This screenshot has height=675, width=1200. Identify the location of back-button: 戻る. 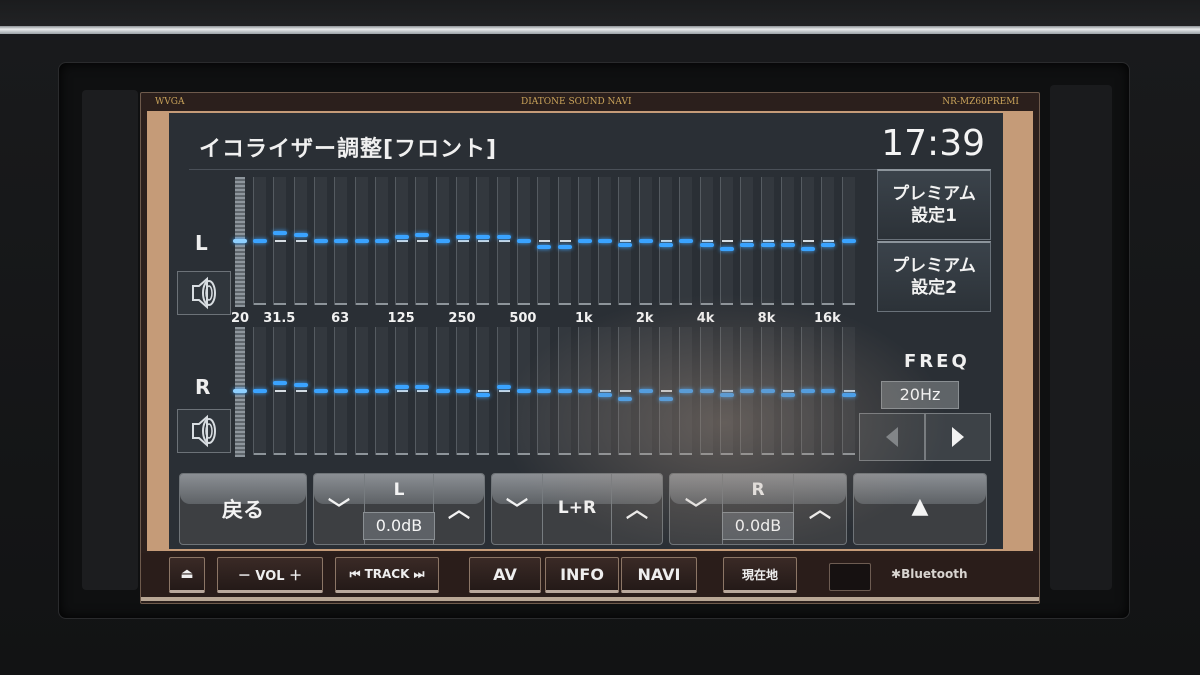
(243, 509).